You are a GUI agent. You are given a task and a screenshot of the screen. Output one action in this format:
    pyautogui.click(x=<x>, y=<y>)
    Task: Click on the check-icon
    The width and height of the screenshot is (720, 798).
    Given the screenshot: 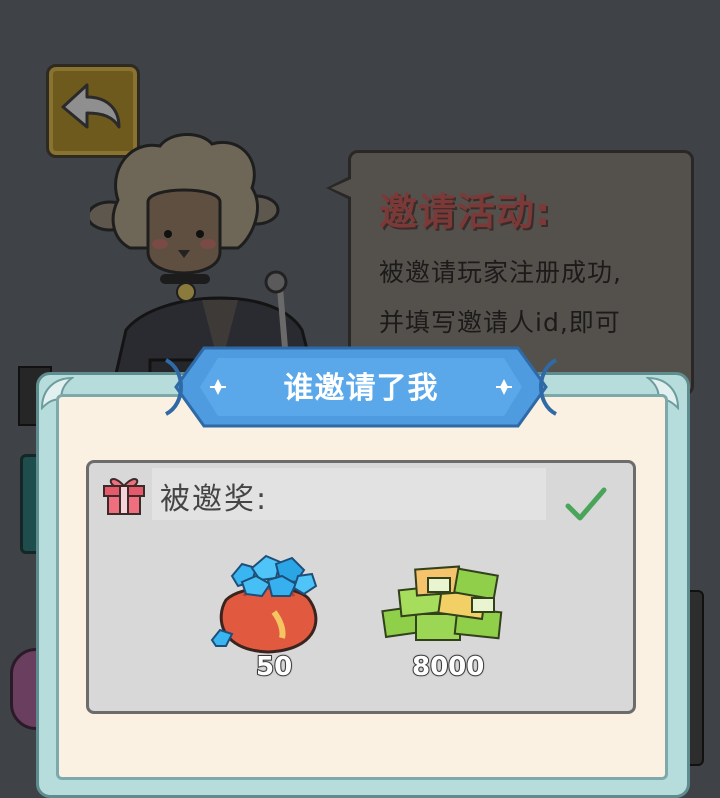 What is the action you would take?
    pyautogui.click(x=586, y=504)
    